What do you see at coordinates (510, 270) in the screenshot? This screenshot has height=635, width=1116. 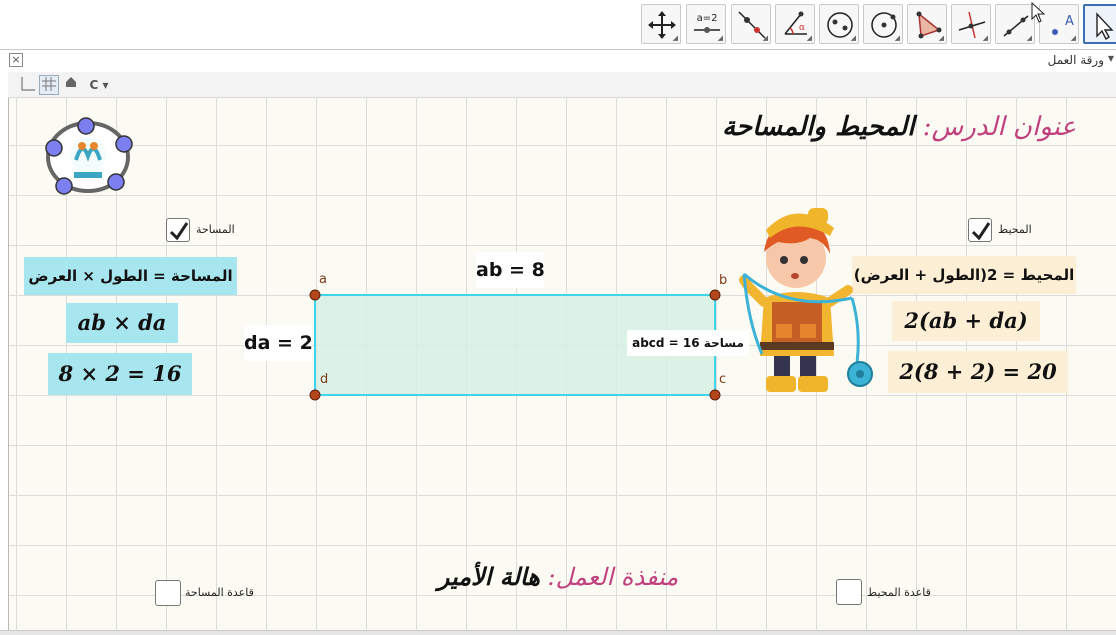 I see `ab-length-label: ab = 8` at bounding box center [510, 270].